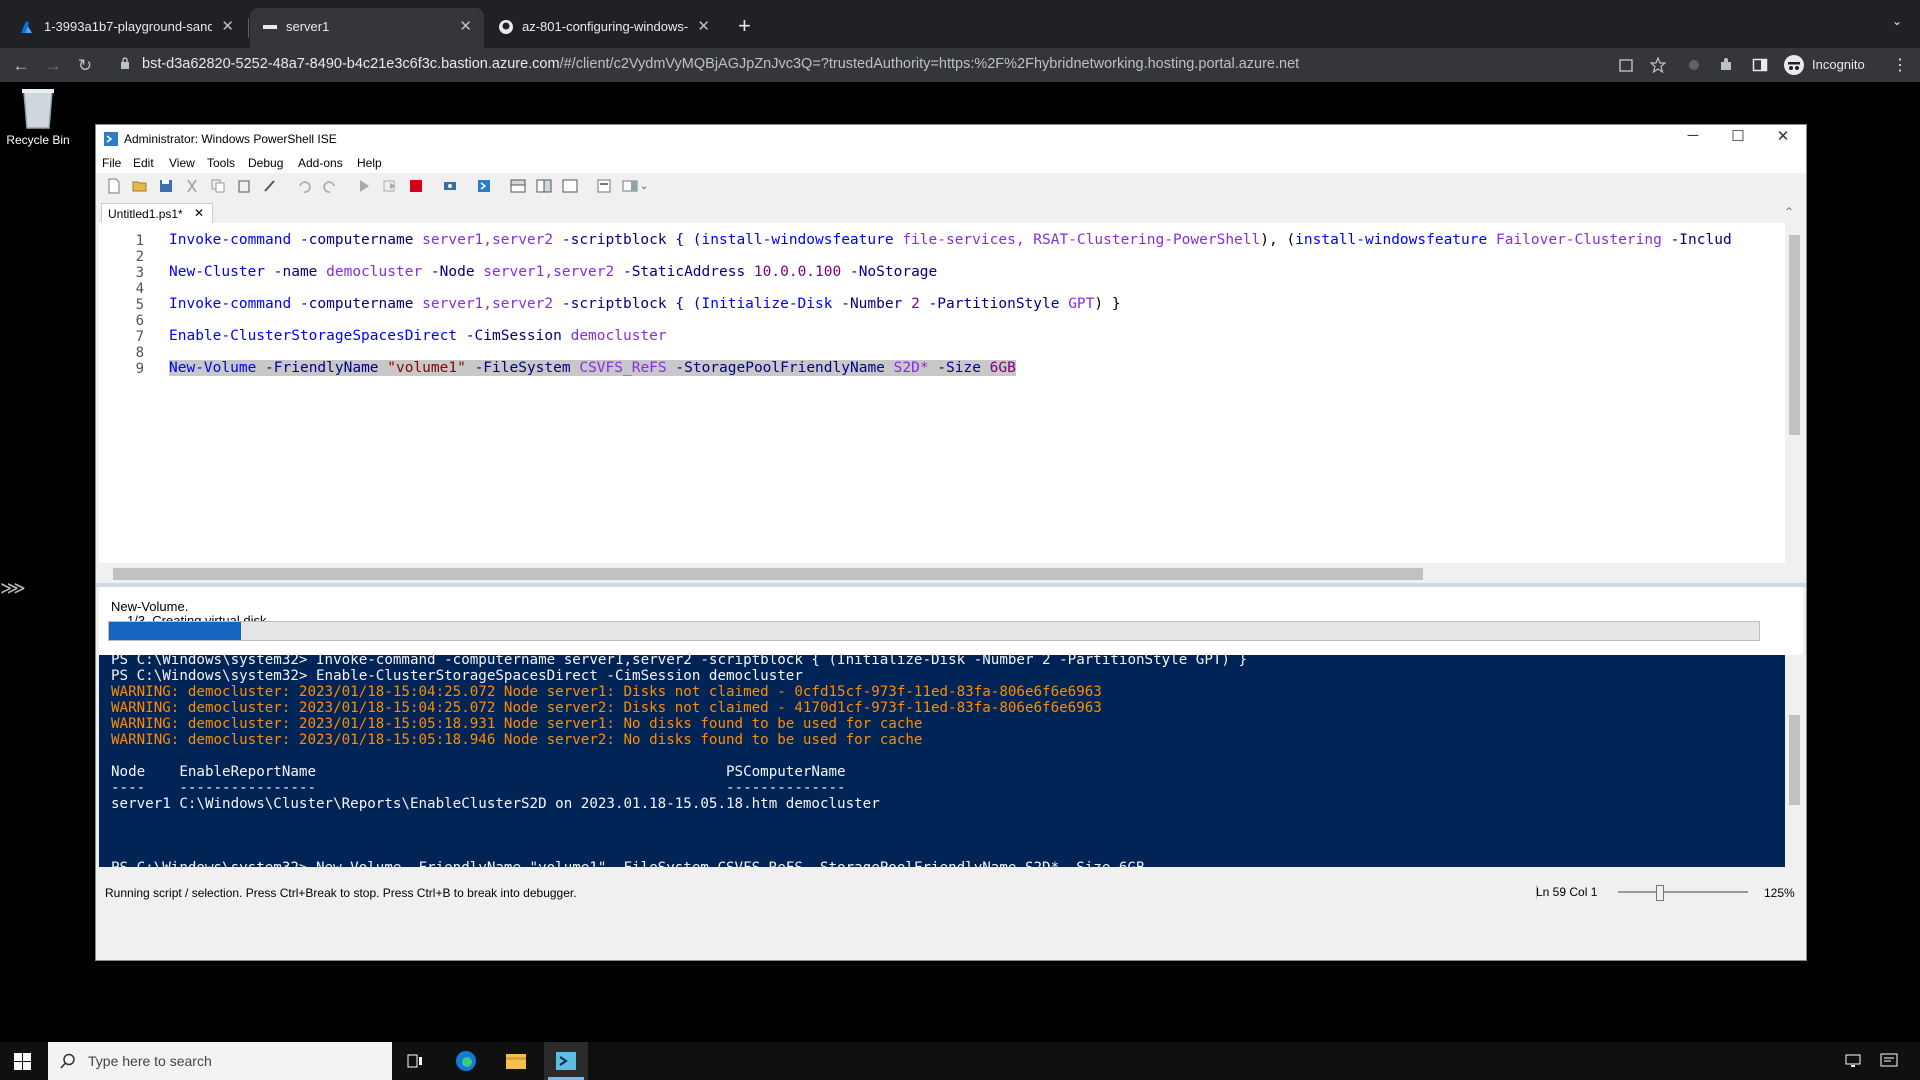 This screenshot has width=1920, height=1080. What do you see at coordinates (145, 214) in the screenshot?
I see `script-tab-label: Untitled1.ps1*` at bounding box center [145, 214].